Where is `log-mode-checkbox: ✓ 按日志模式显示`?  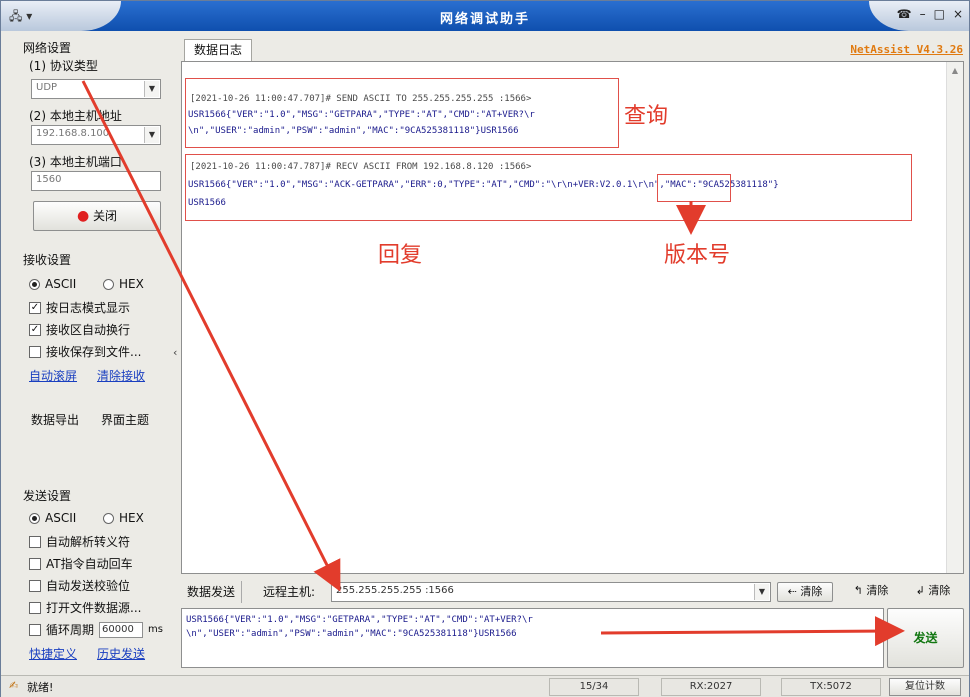
log-mode-checkbox: ✓ 按日志模式显示 is located at coordinates (79, 307).